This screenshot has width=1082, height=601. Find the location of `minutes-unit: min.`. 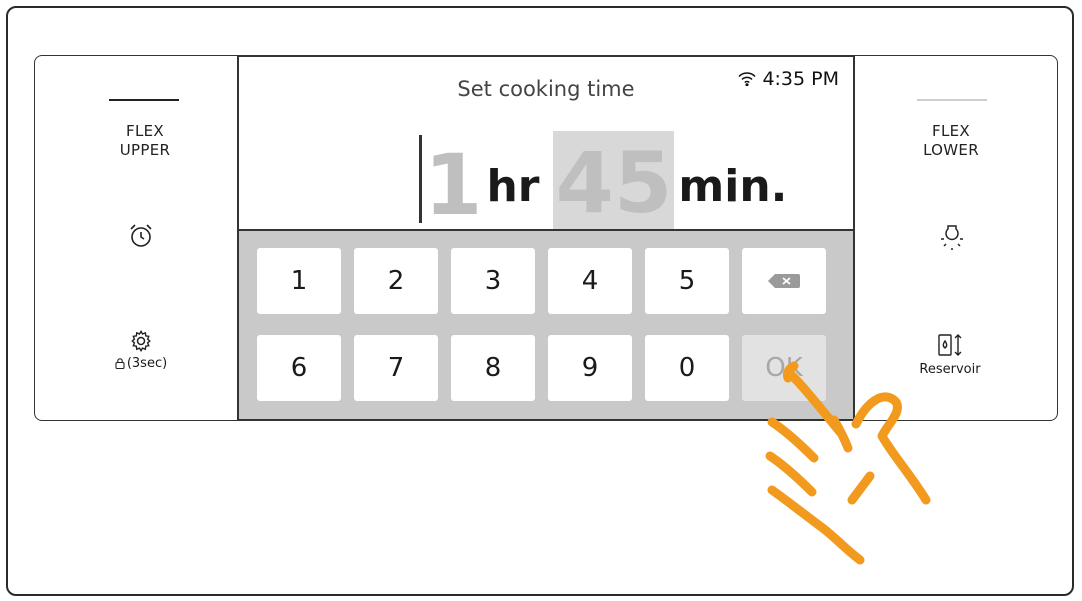

minutes-unit: min. is located at coordinates (733, 186).